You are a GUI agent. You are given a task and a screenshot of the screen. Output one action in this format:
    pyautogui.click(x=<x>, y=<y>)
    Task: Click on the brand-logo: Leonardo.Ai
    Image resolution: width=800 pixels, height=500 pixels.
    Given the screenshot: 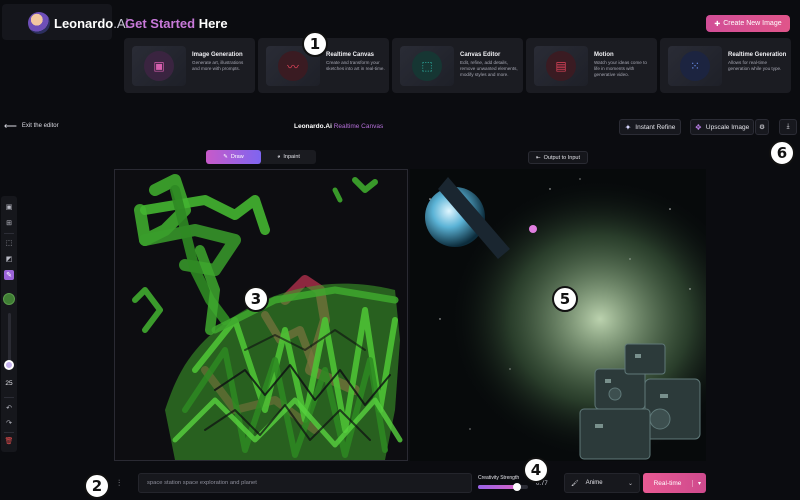 What is the action you would take?
    pyautogui.click(x=65, y=22)
    